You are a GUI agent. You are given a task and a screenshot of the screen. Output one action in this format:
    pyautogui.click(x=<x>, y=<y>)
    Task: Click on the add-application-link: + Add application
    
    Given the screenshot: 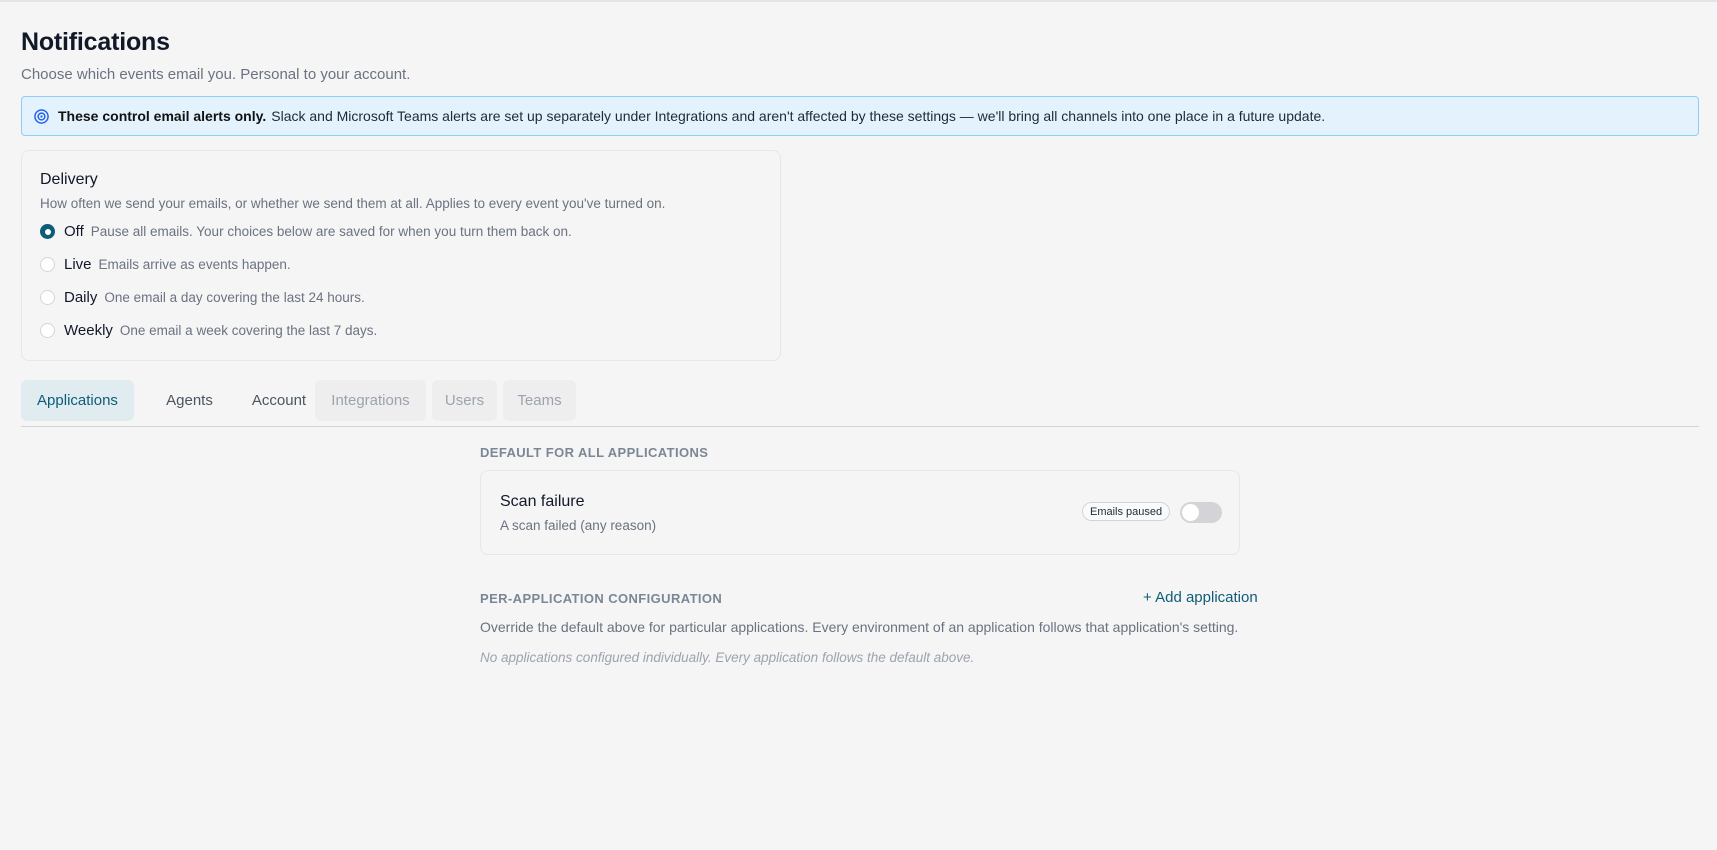 What is the action you would take?
    pyautogui.click(x=1200, y=597)
    